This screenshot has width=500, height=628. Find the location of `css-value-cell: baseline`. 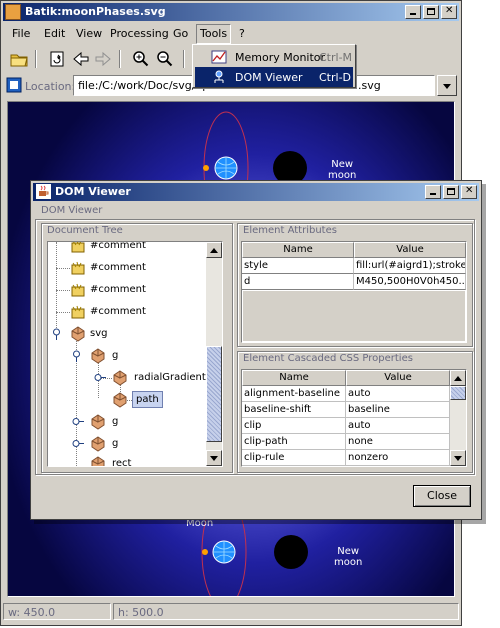

css-value-cell: baseline is located at coordinates (398, 410).